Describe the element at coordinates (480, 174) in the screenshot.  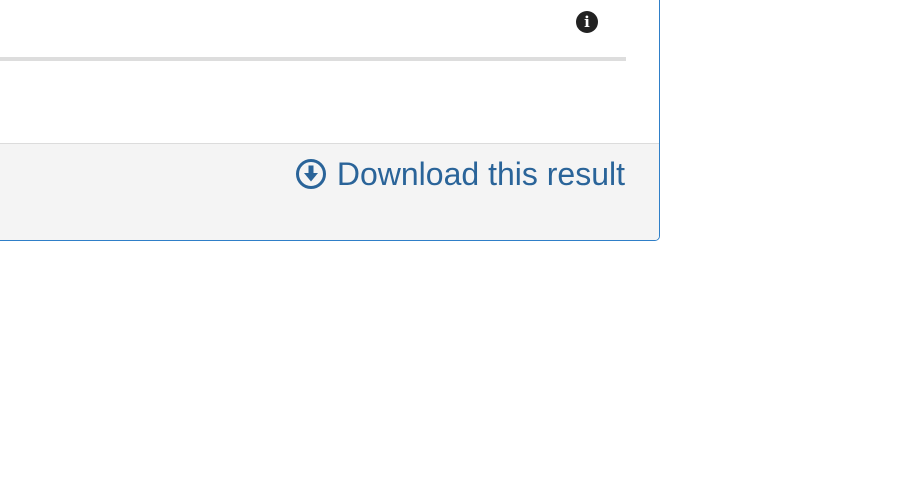
I see `download-result-label: Download this result` at that location.